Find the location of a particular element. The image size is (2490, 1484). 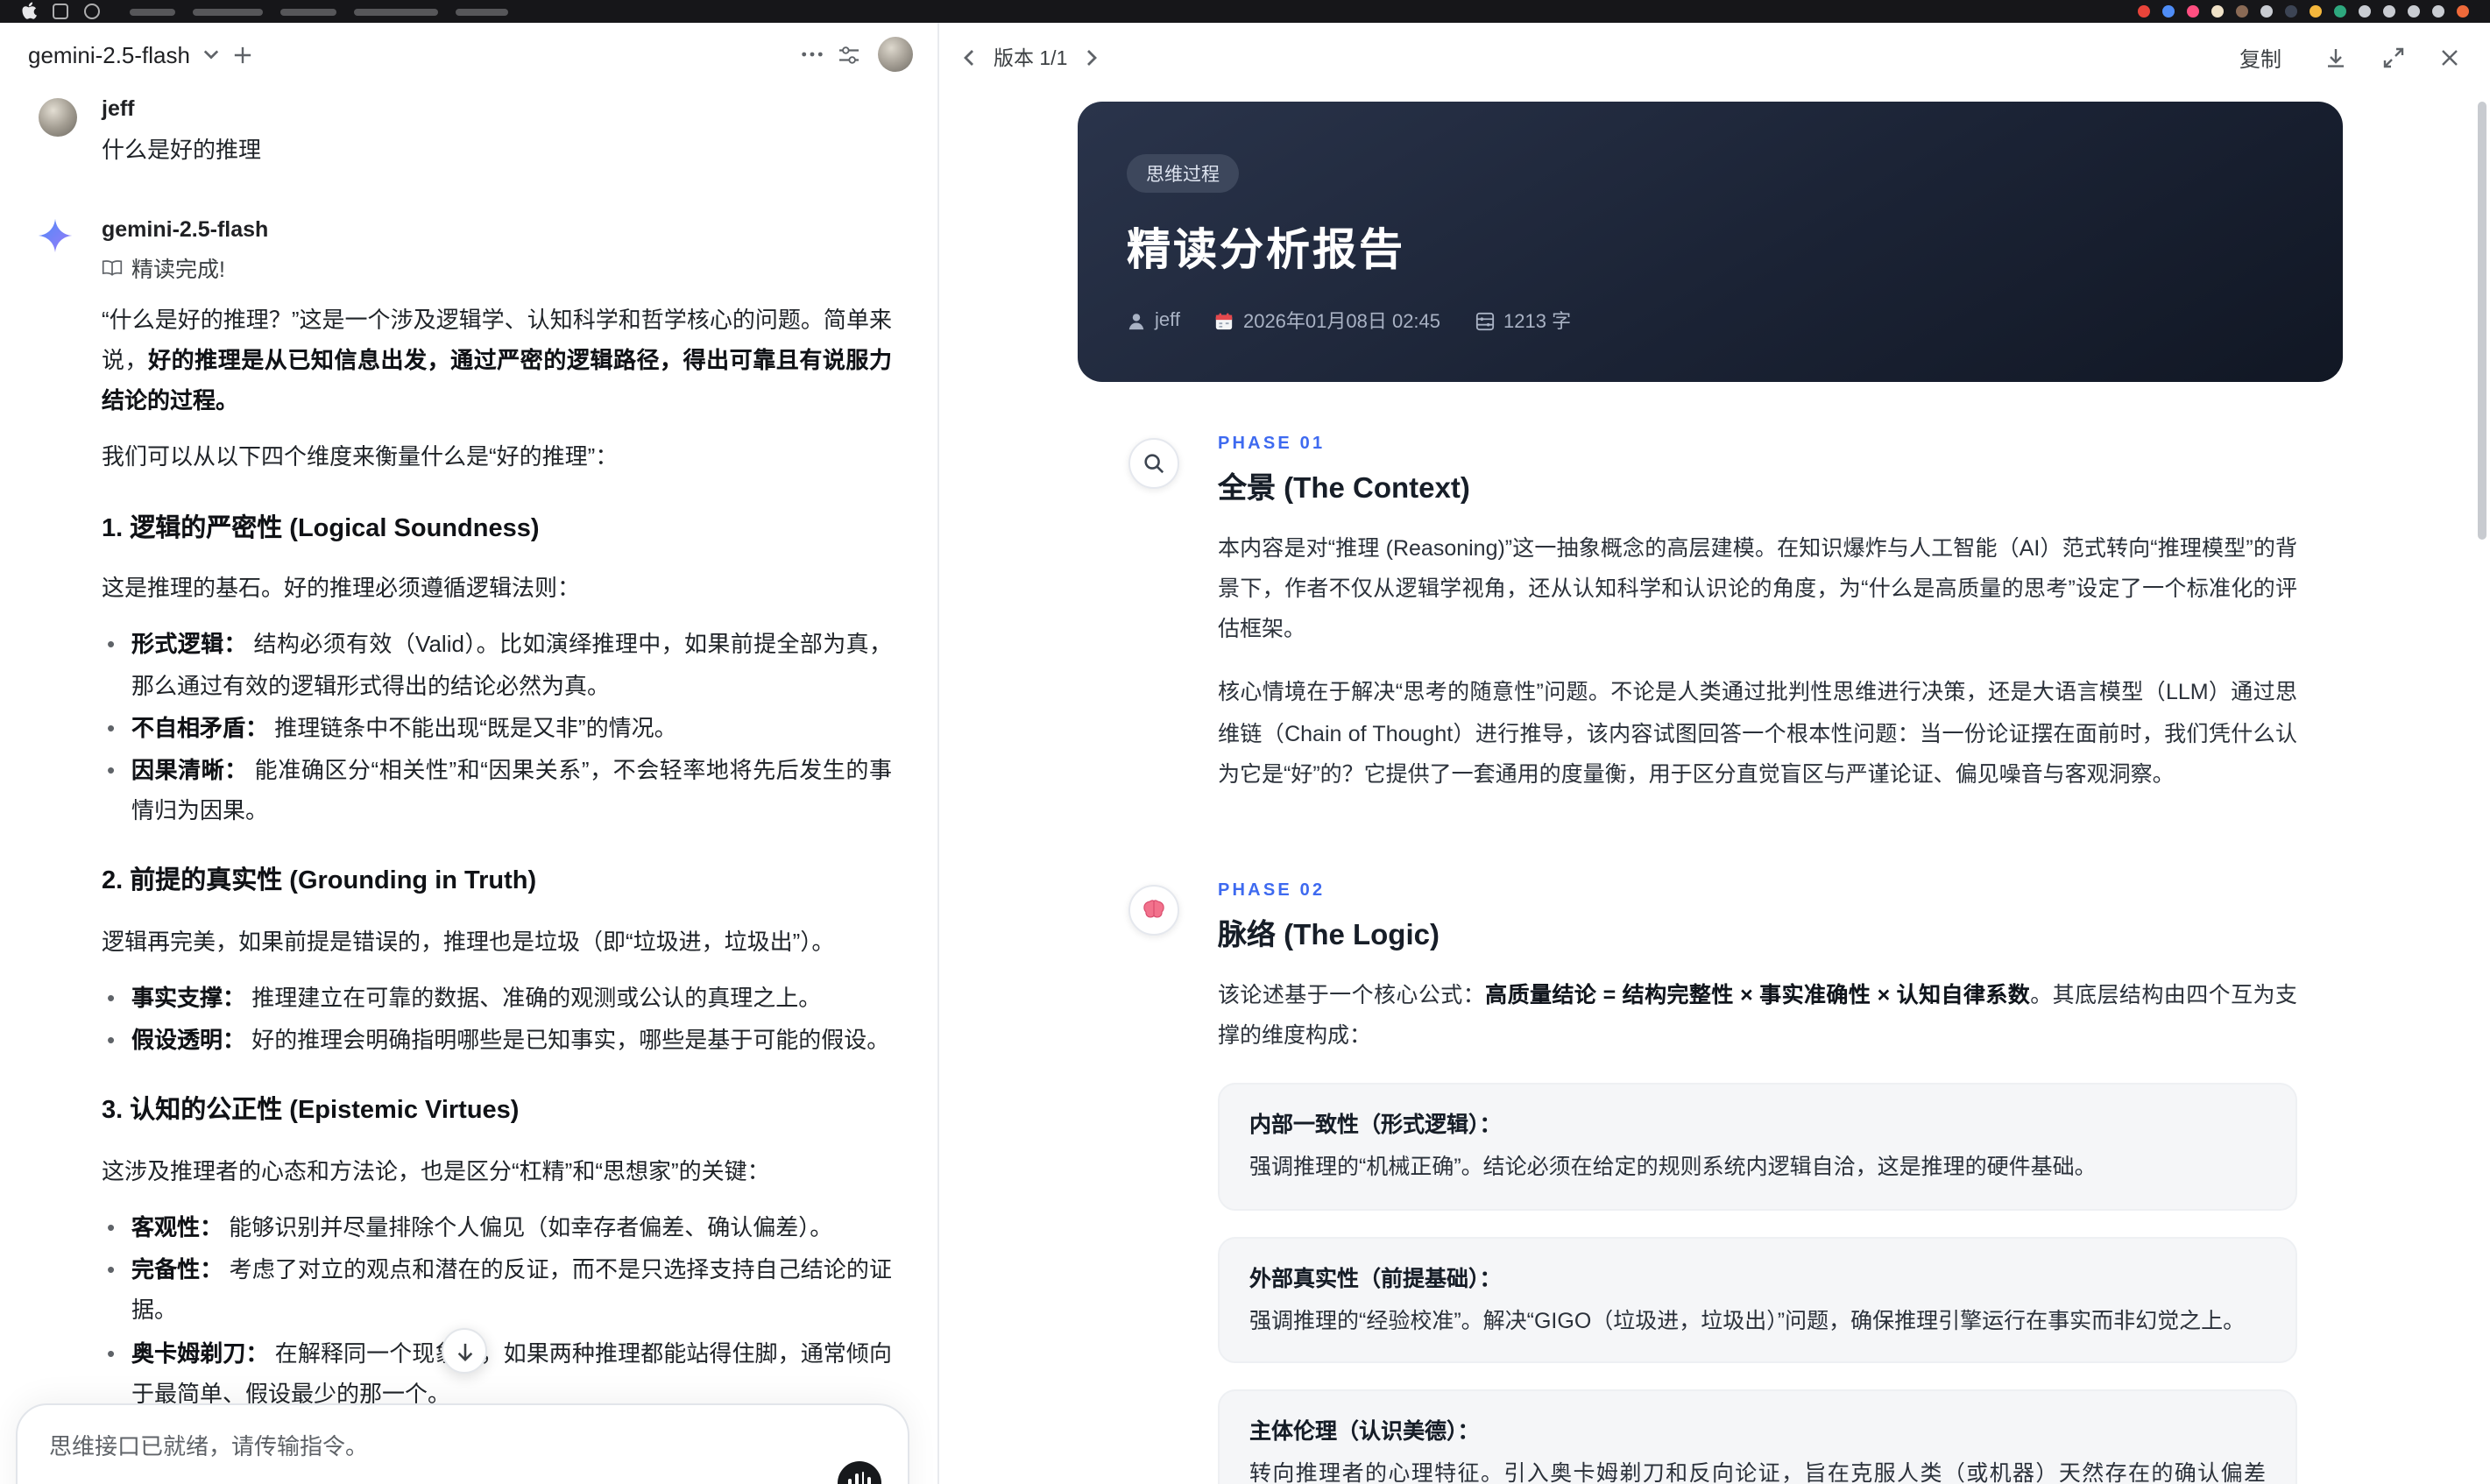

model-name: gemini-2.5-flash is located at coordinates (109, 54).